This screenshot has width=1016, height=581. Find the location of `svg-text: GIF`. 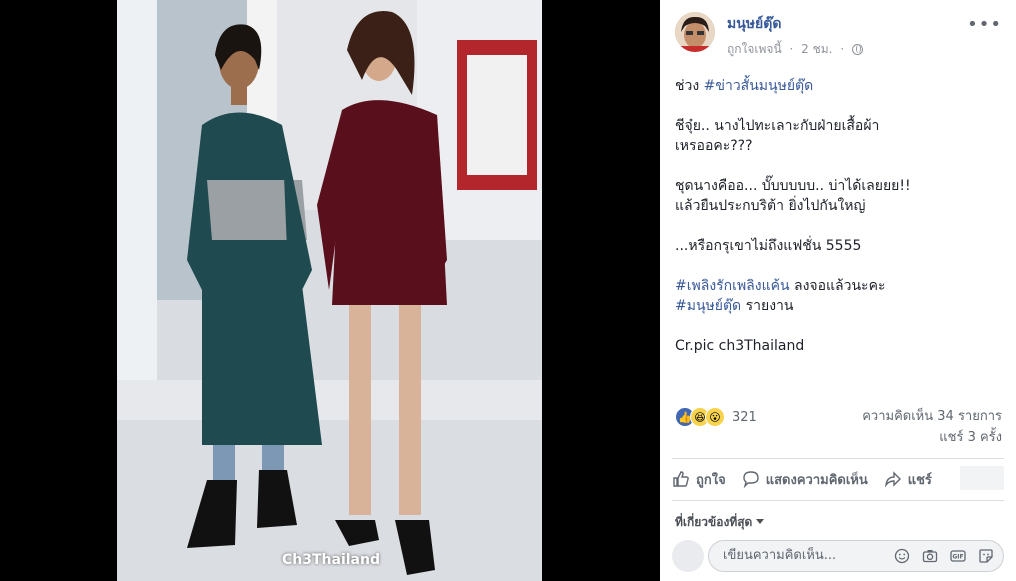

svg-text: GIF is located at coordinates (957, 557).